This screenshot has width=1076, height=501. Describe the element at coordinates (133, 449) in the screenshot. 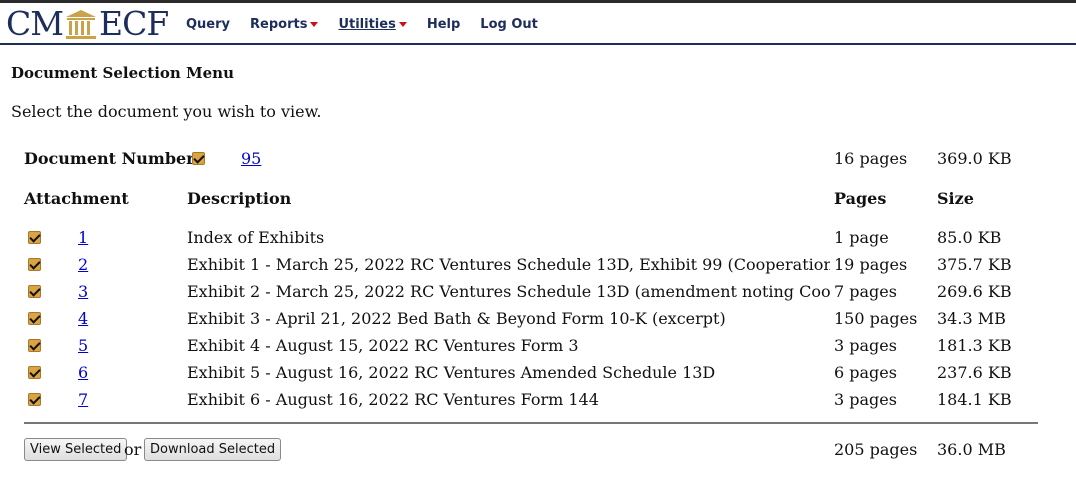

I see `or-text: or` at that location.